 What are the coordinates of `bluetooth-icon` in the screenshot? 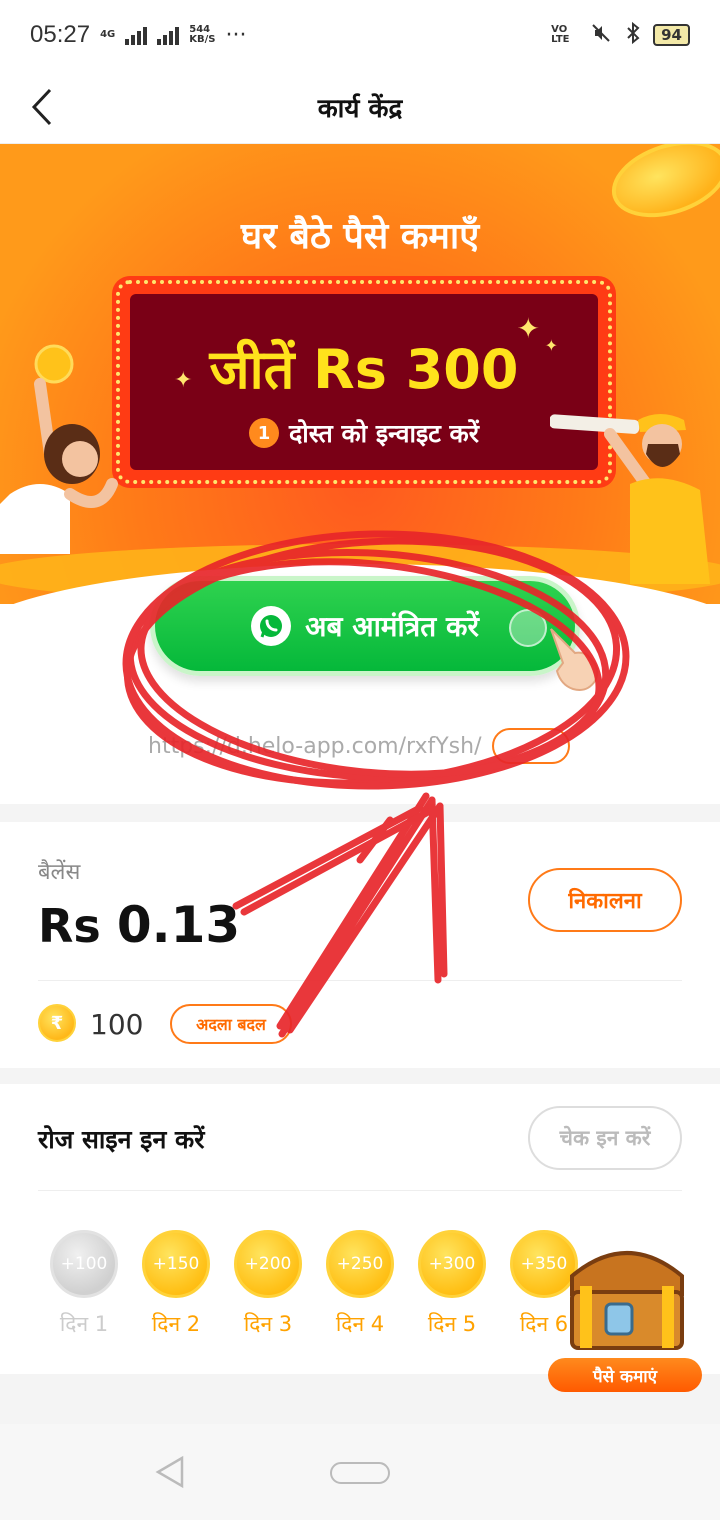 It's located at (633, 35).